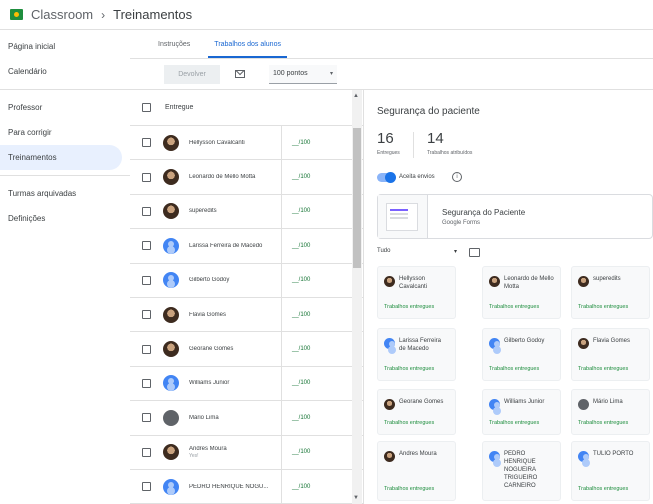  Describe the element at coordinates (524, 402) in the screenshot. I see `card-student-name: Williams Junior` at that location.